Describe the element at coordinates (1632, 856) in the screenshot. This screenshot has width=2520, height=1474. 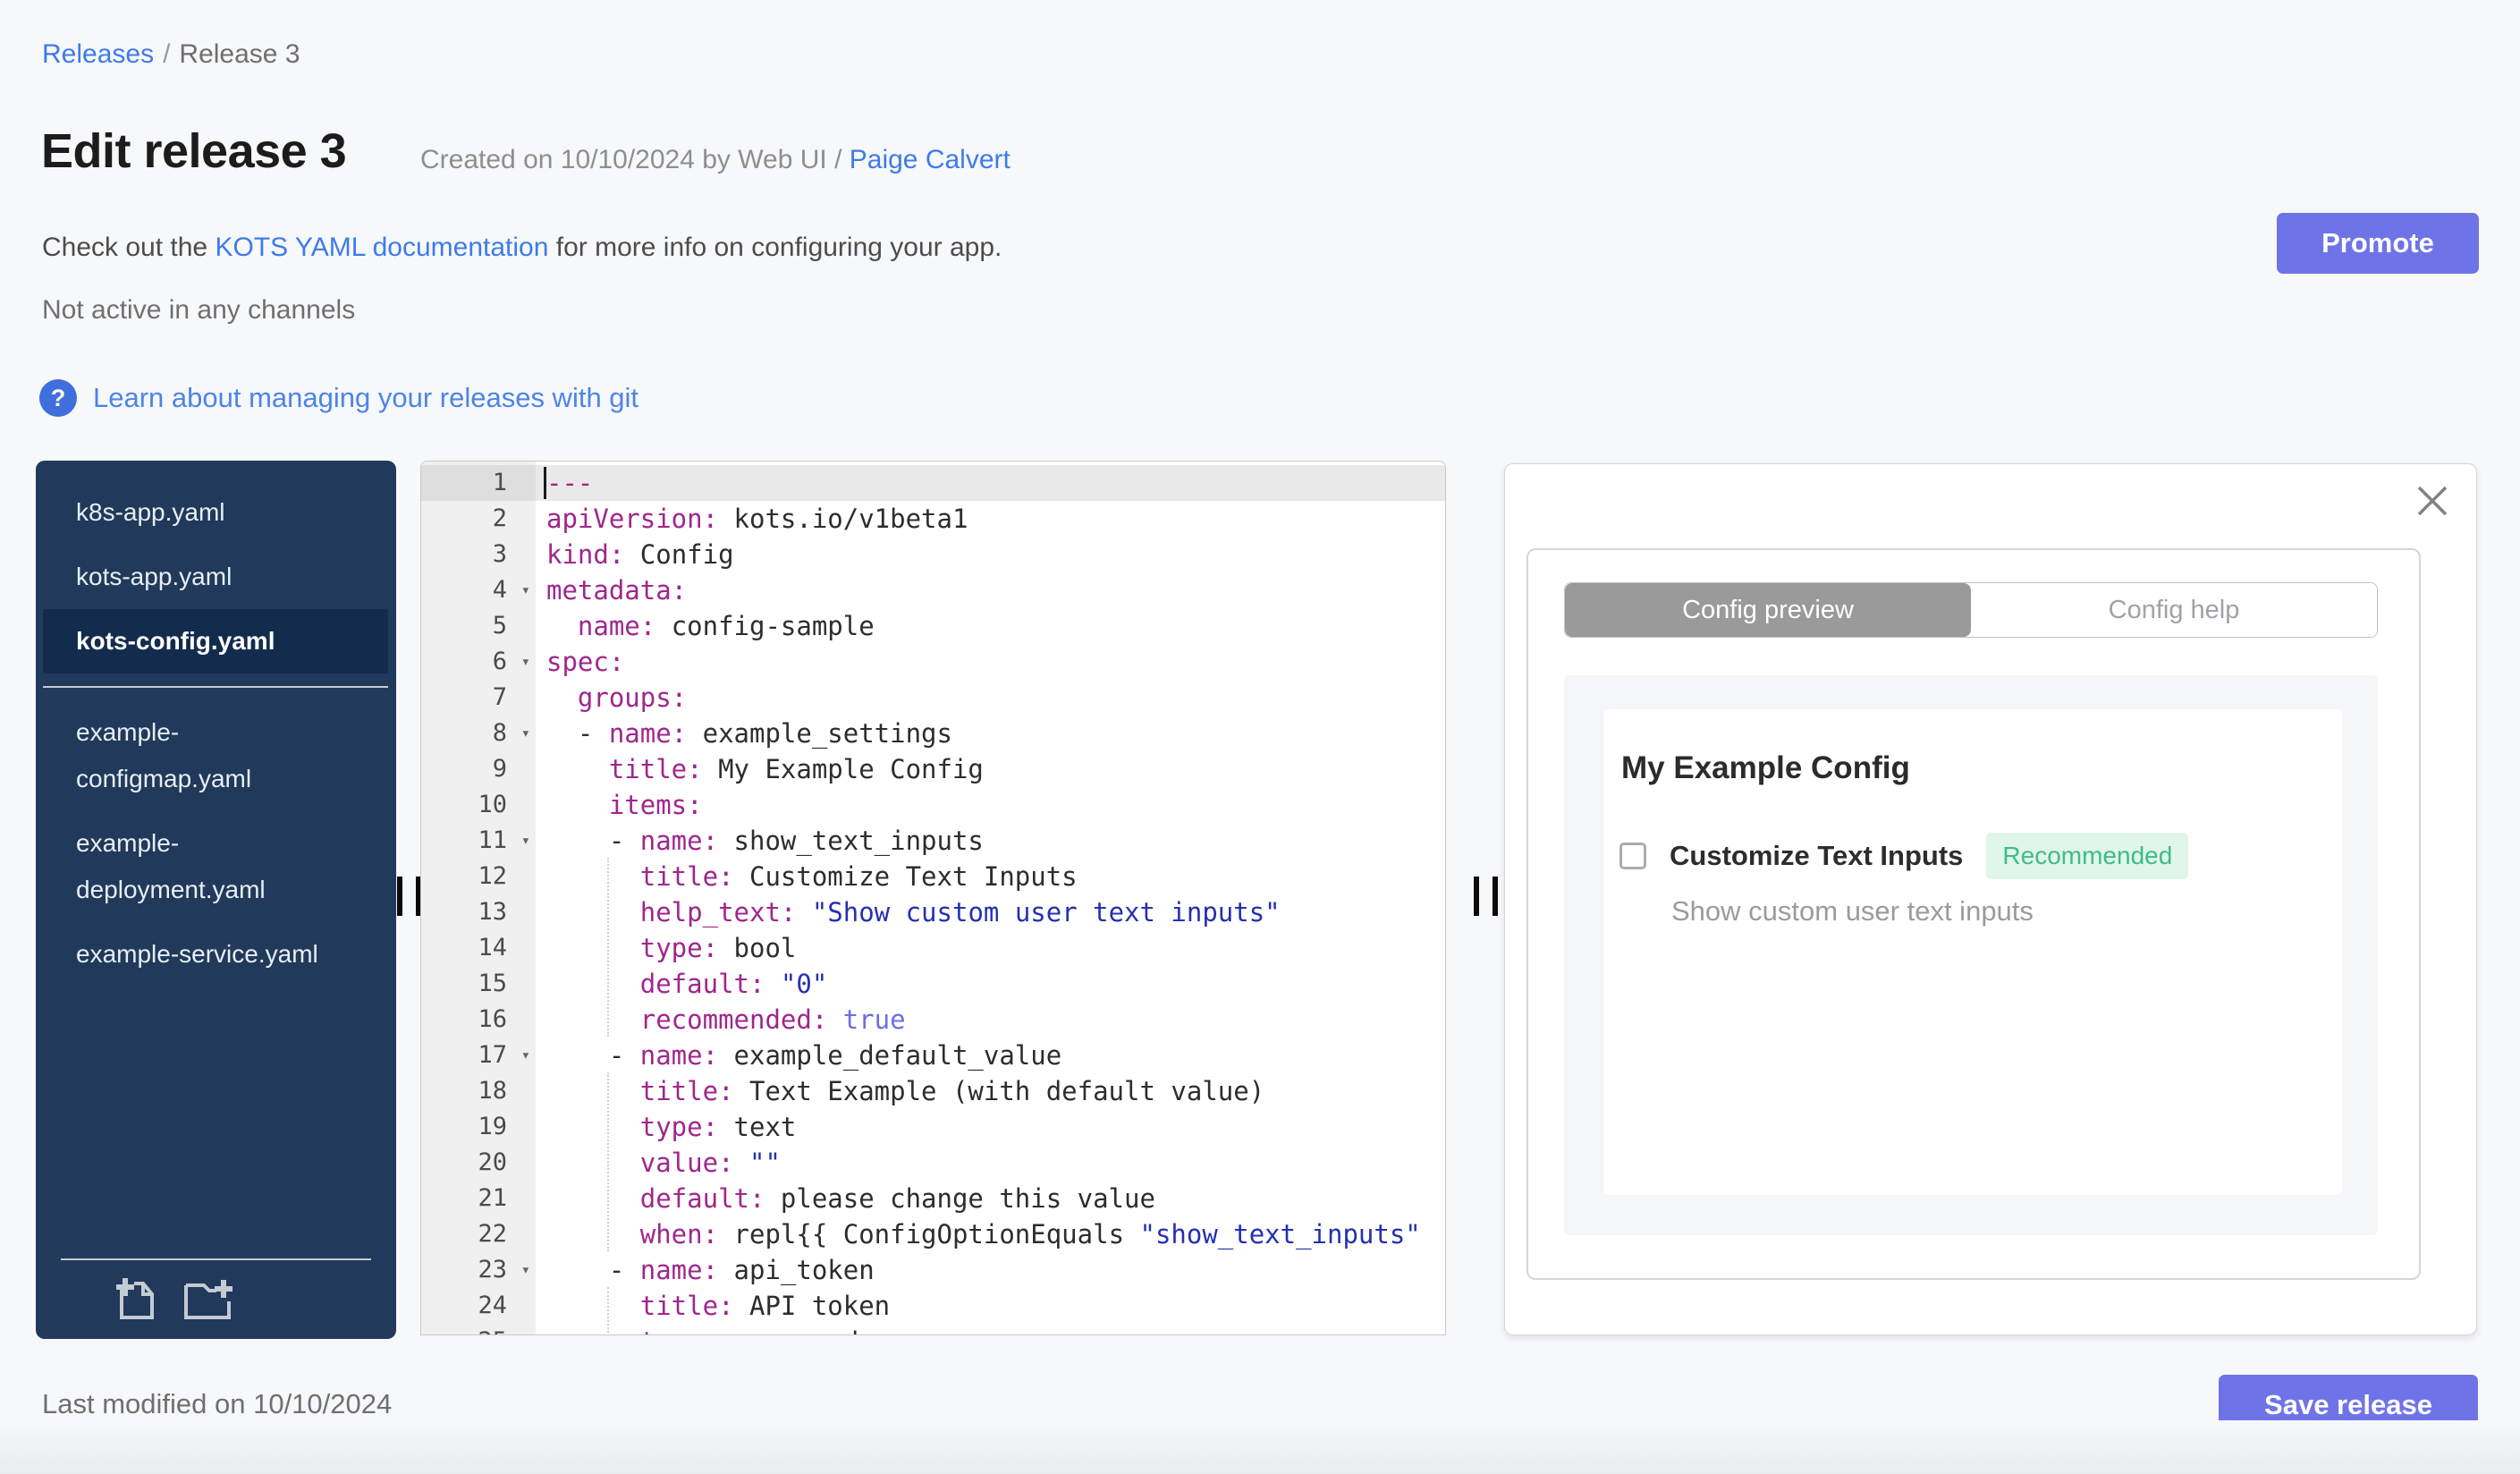
I see `customize-text-inputs-checkbox` at that location.